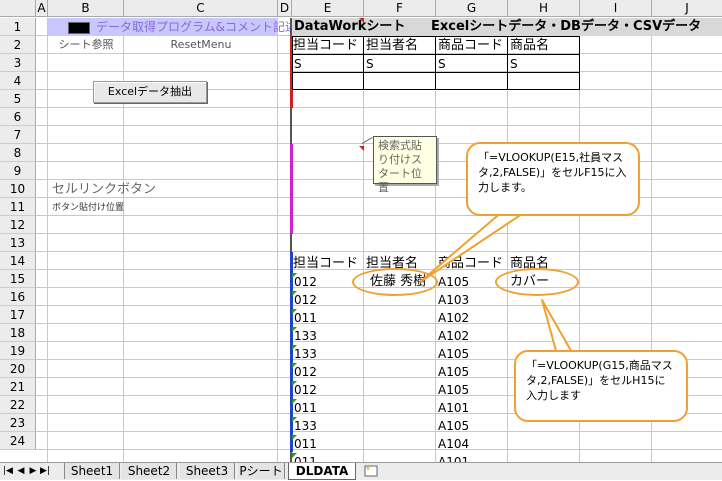  Describe the element at coordinates (18, 333) in the screenshot. I see `row-header-18: 18` at that location.